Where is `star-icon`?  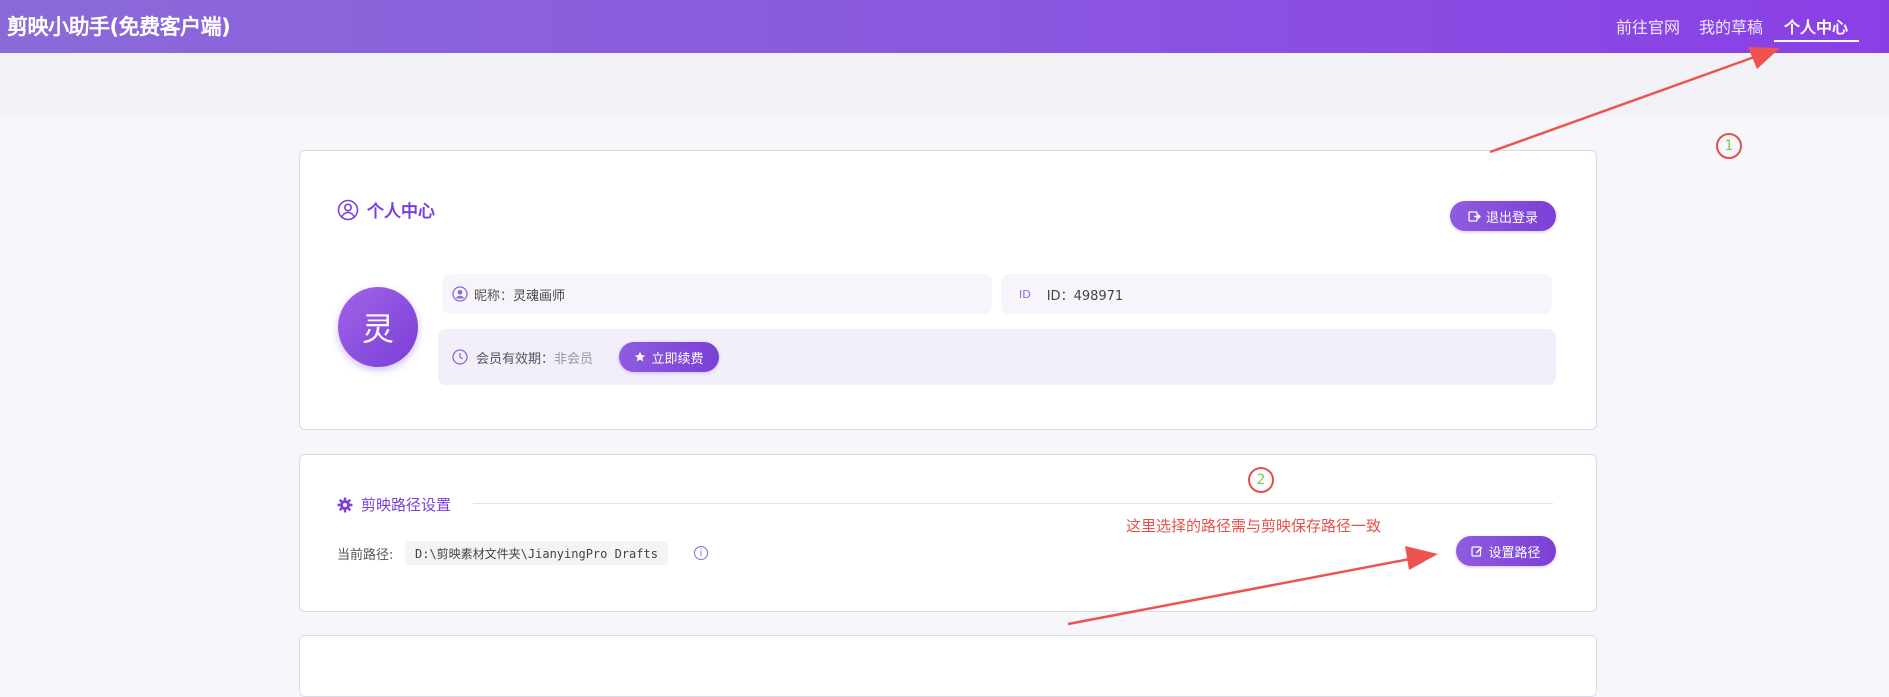
star-icon is located at coordinates (640, 357).